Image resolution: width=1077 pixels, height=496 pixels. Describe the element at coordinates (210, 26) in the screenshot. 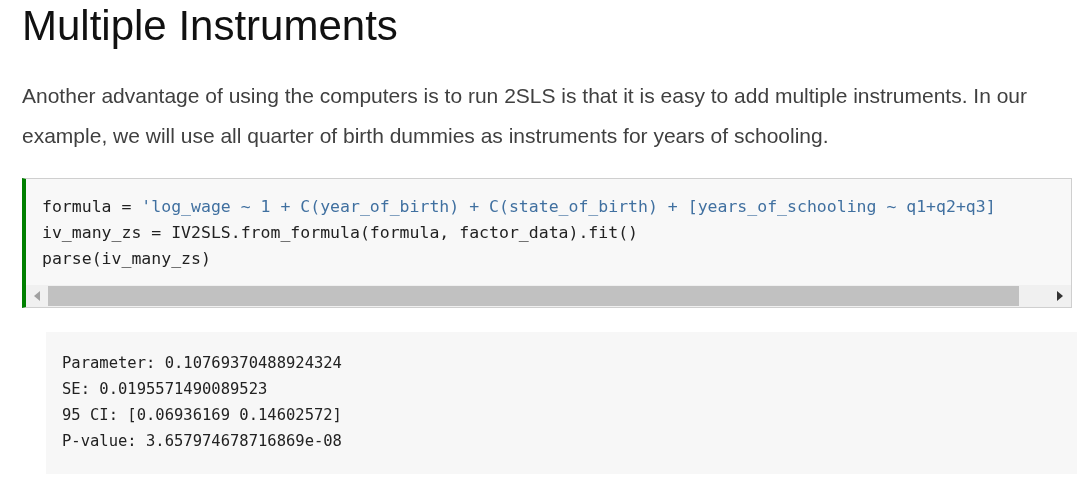

I see `section-heading: Multiple Instruments` at that location.